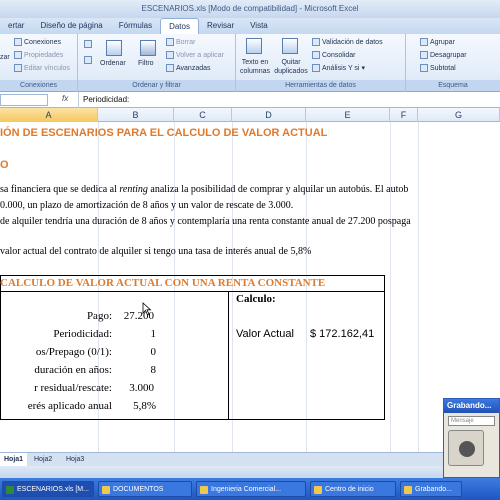  Describe the element at coordinates (220, 26) in the screenshot. I see `tab-revisar: Revisar` at that location.